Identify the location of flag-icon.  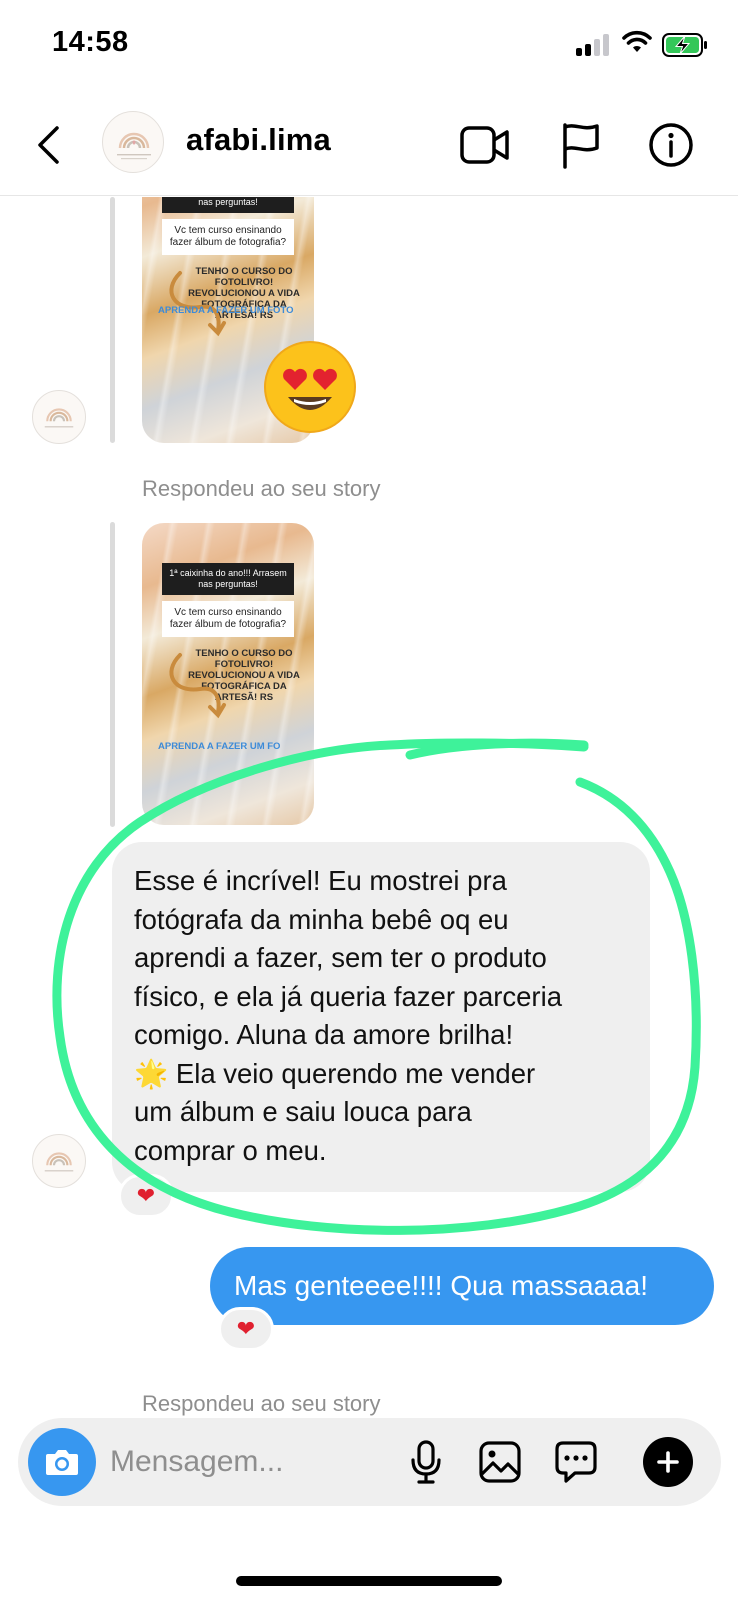
(581, 146).